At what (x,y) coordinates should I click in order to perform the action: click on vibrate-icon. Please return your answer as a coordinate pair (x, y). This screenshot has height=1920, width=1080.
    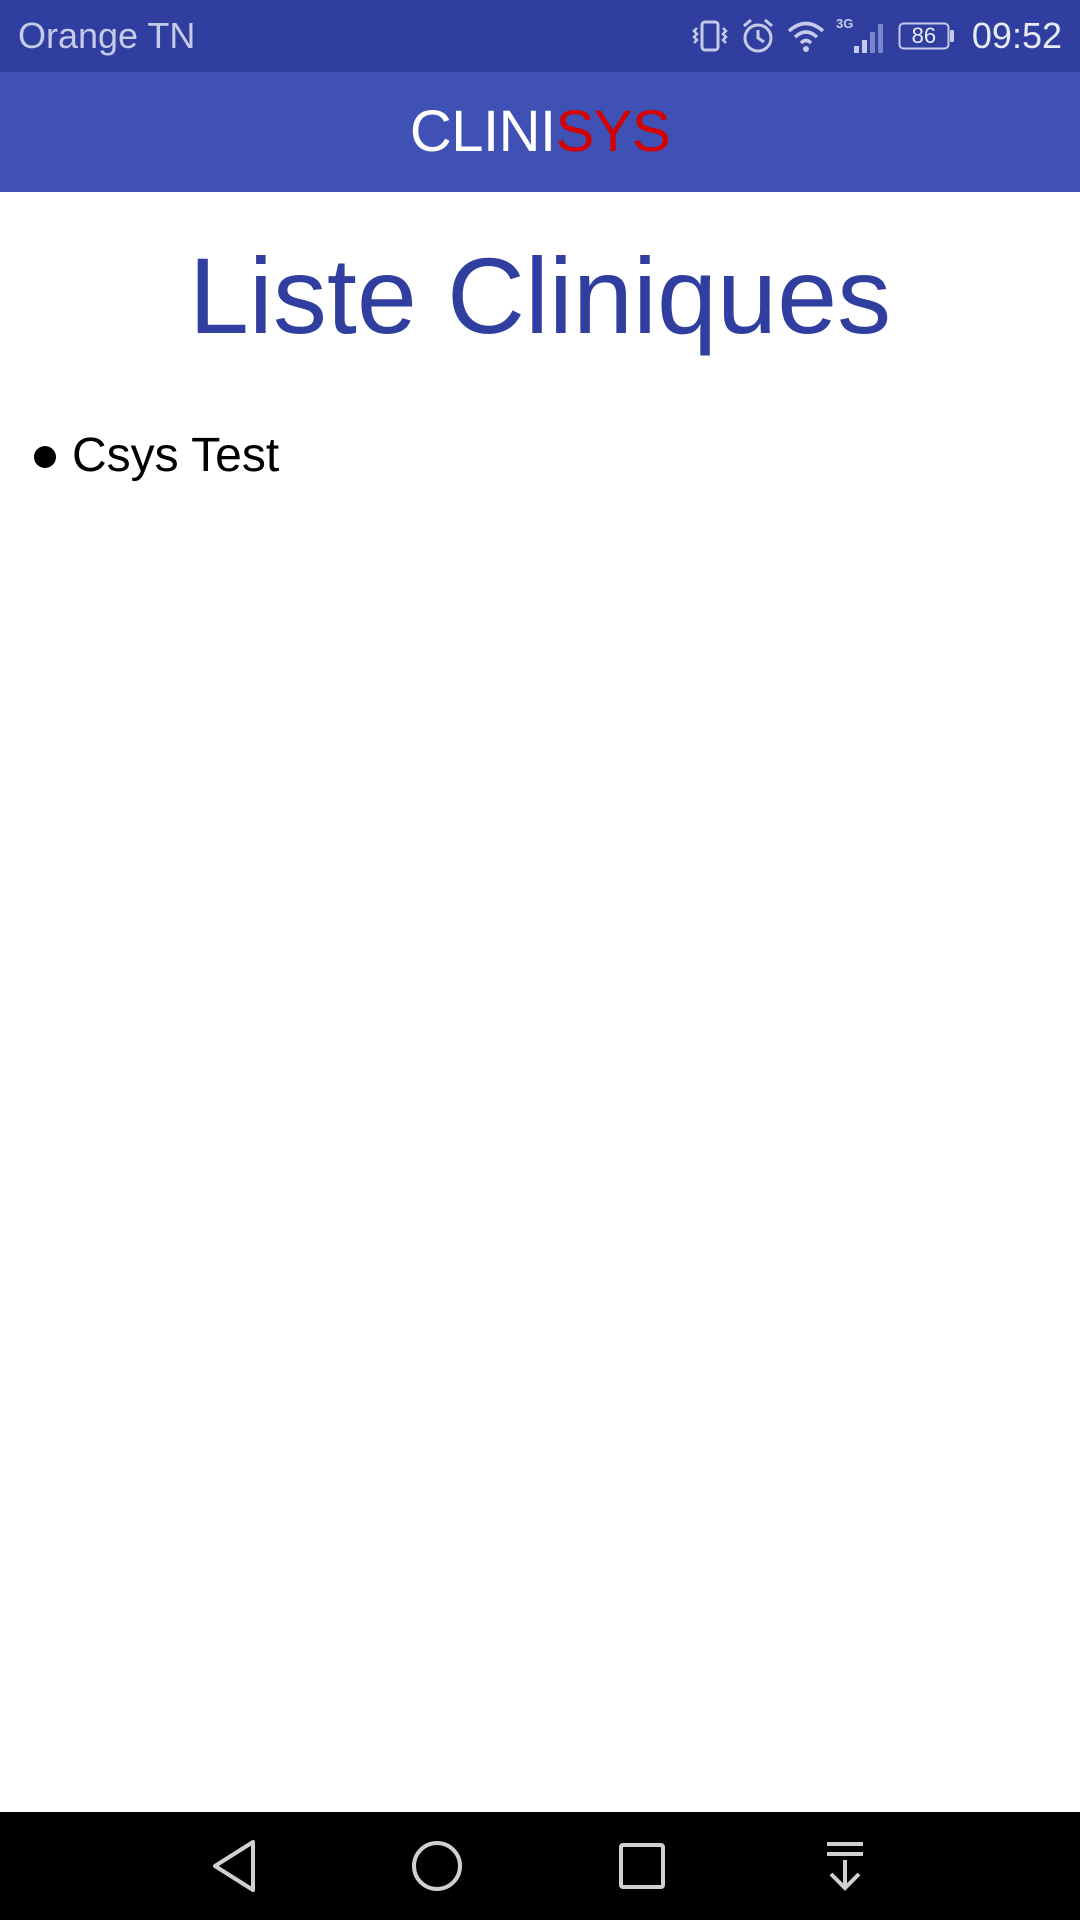
    Looking at the image, I should click on (710, 36).